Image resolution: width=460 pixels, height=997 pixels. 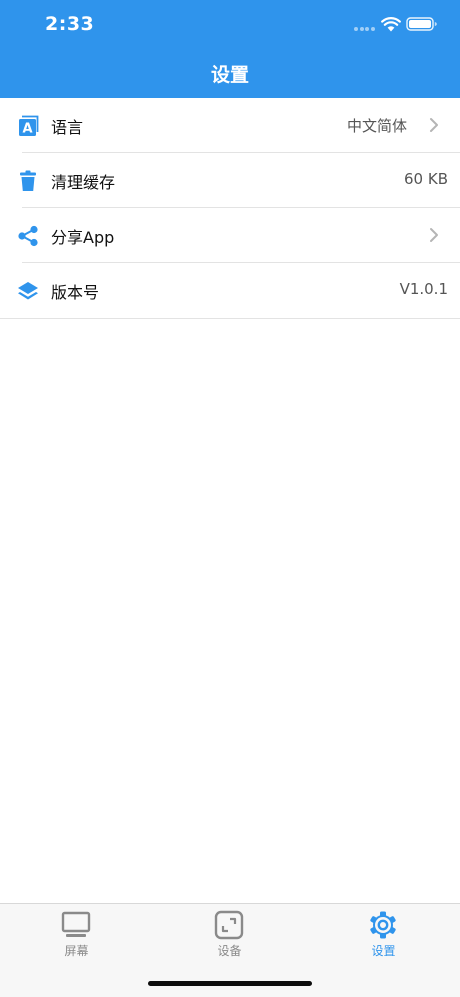 What do you see at coordinates (75, 292) in the screenshot?
I see `row-label: 版本号` at bounding box center [75, 292].